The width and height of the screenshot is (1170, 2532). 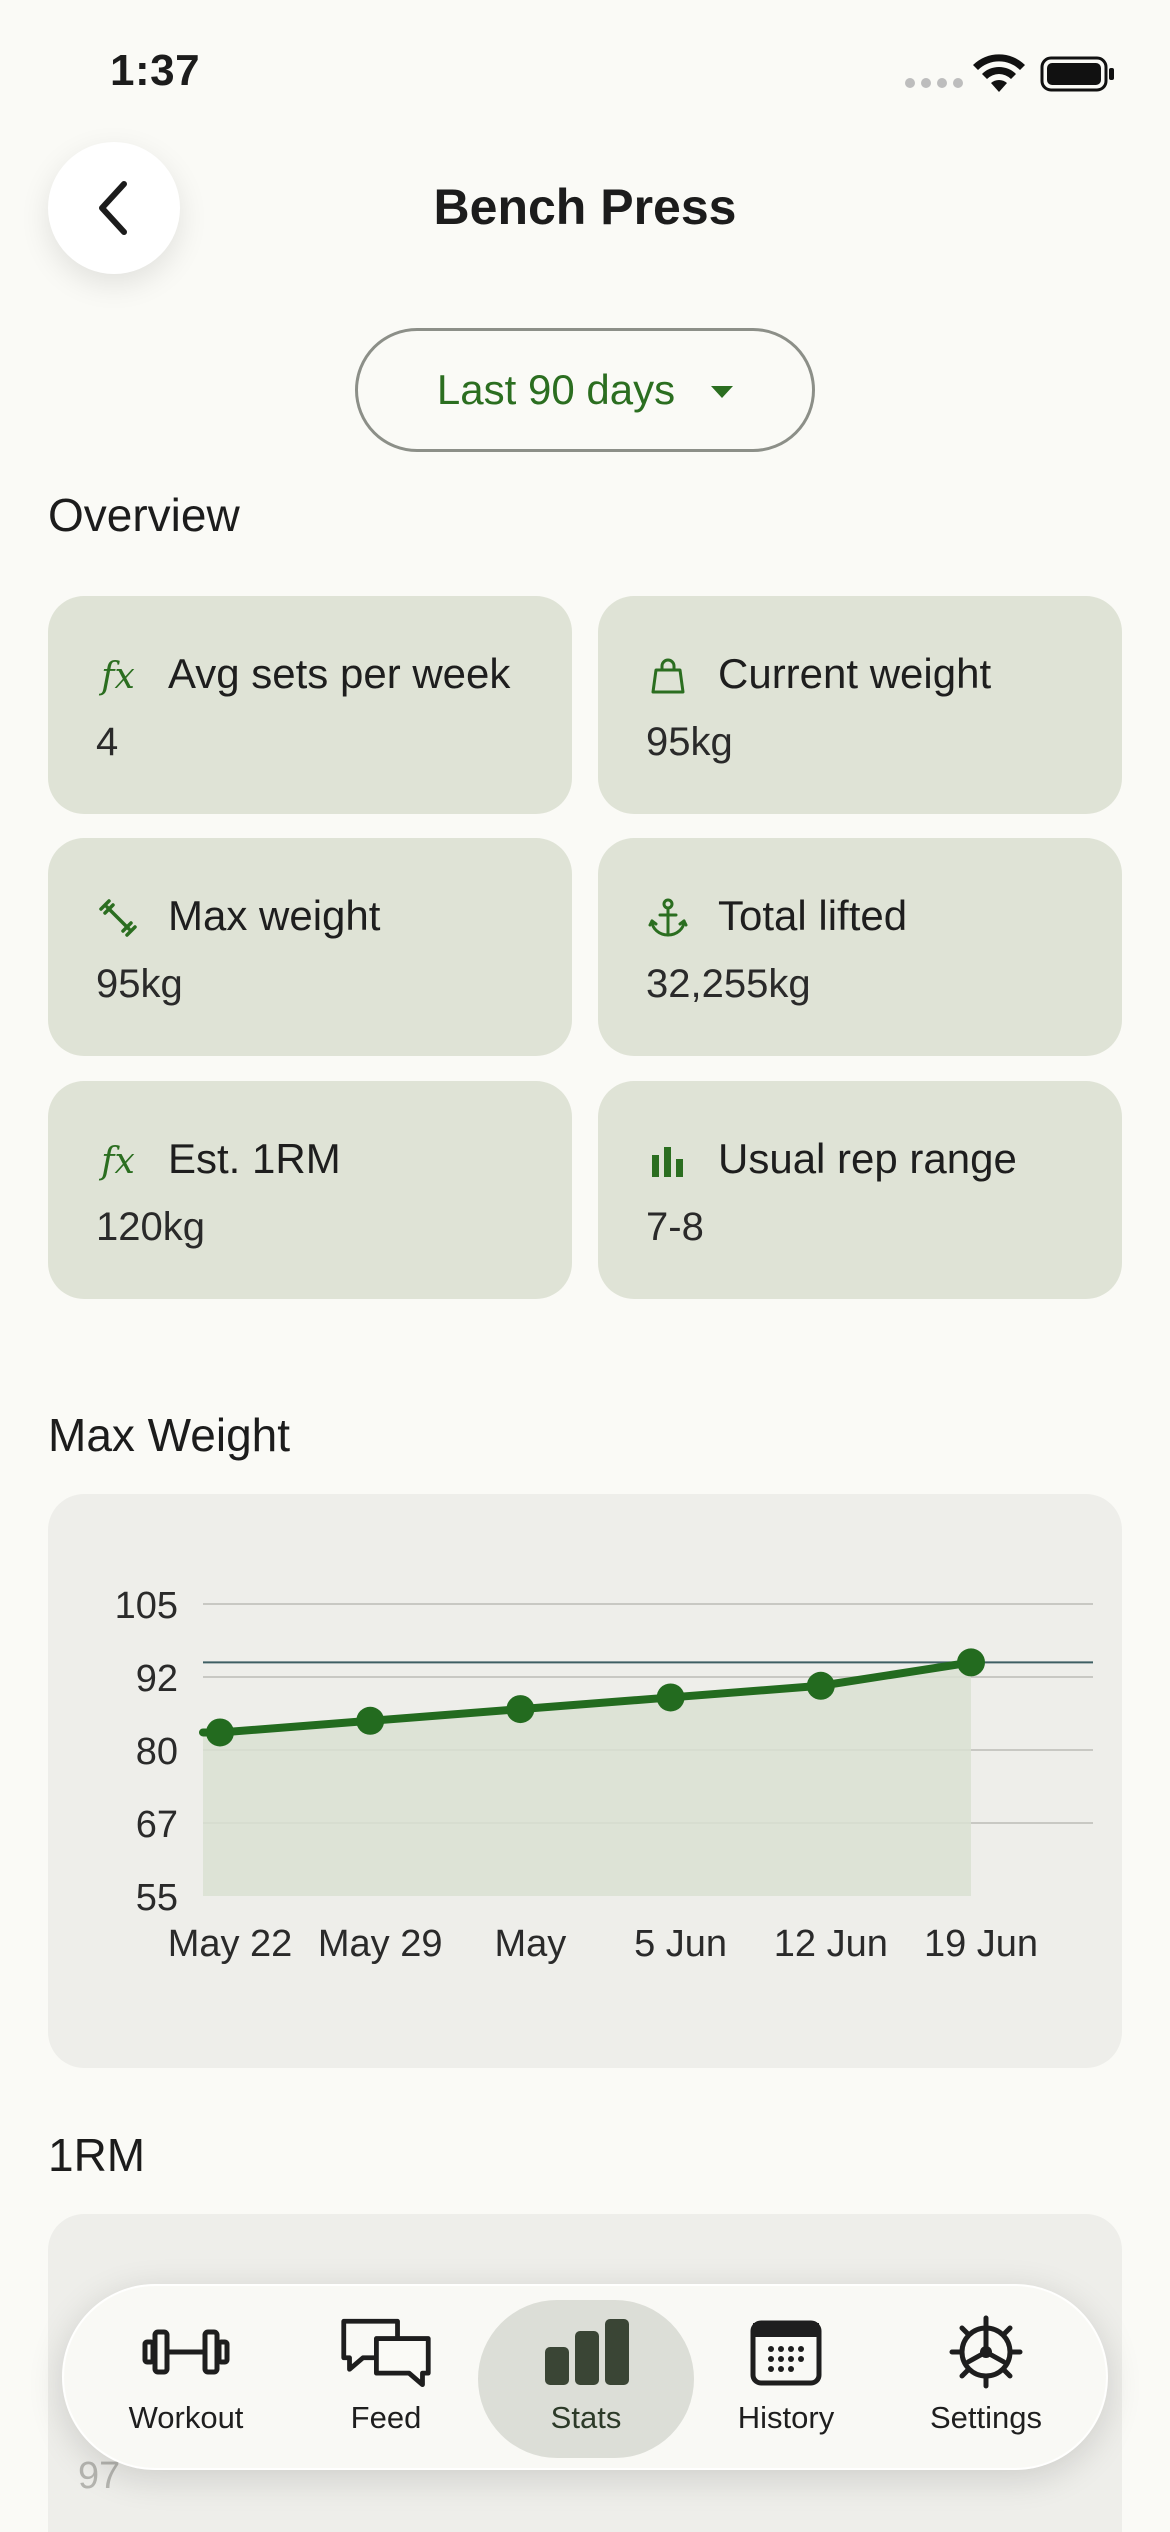 I want to click on stat-label: Max weight, so click(x=274, y=915).